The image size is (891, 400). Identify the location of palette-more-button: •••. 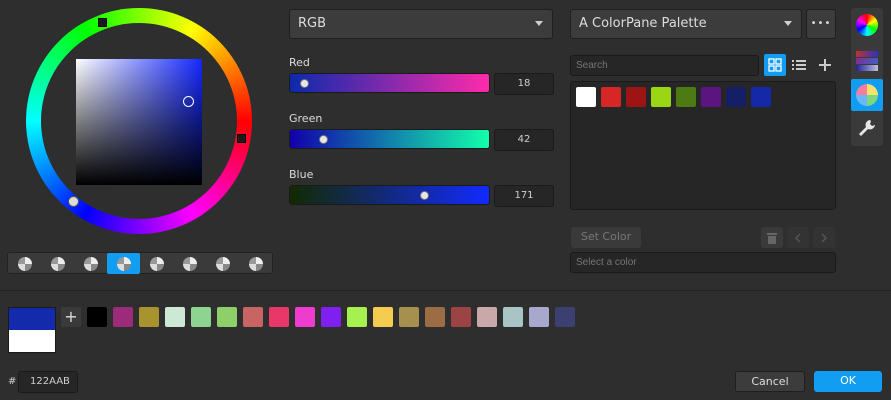
(821, 24).